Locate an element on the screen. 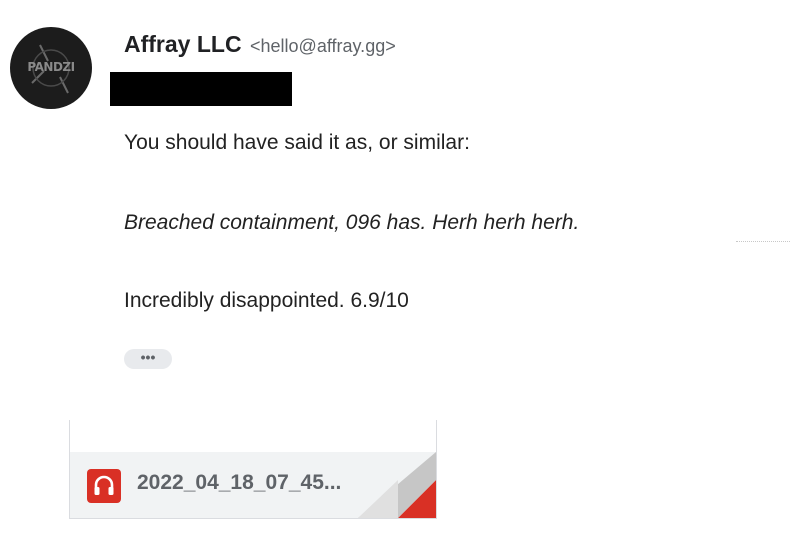 The width and height of the screenshot is (790, 533). avatar-logo-text: PANDZI is located at coordinates (51, 67).